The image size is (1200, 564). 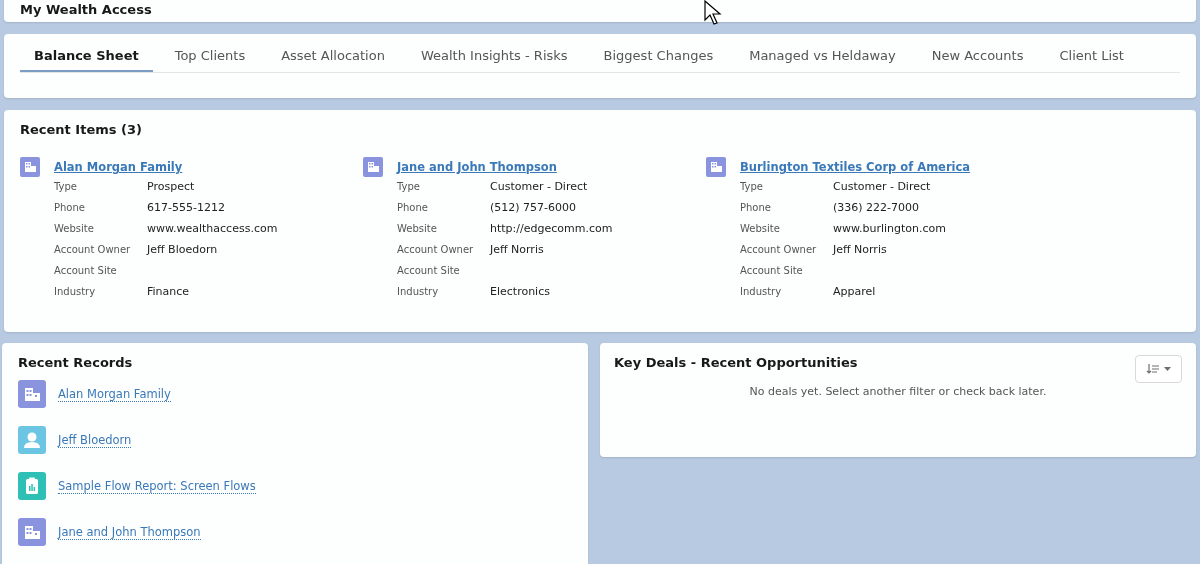 I want to click on field-value: Electronics, so click(x=520, y=292).